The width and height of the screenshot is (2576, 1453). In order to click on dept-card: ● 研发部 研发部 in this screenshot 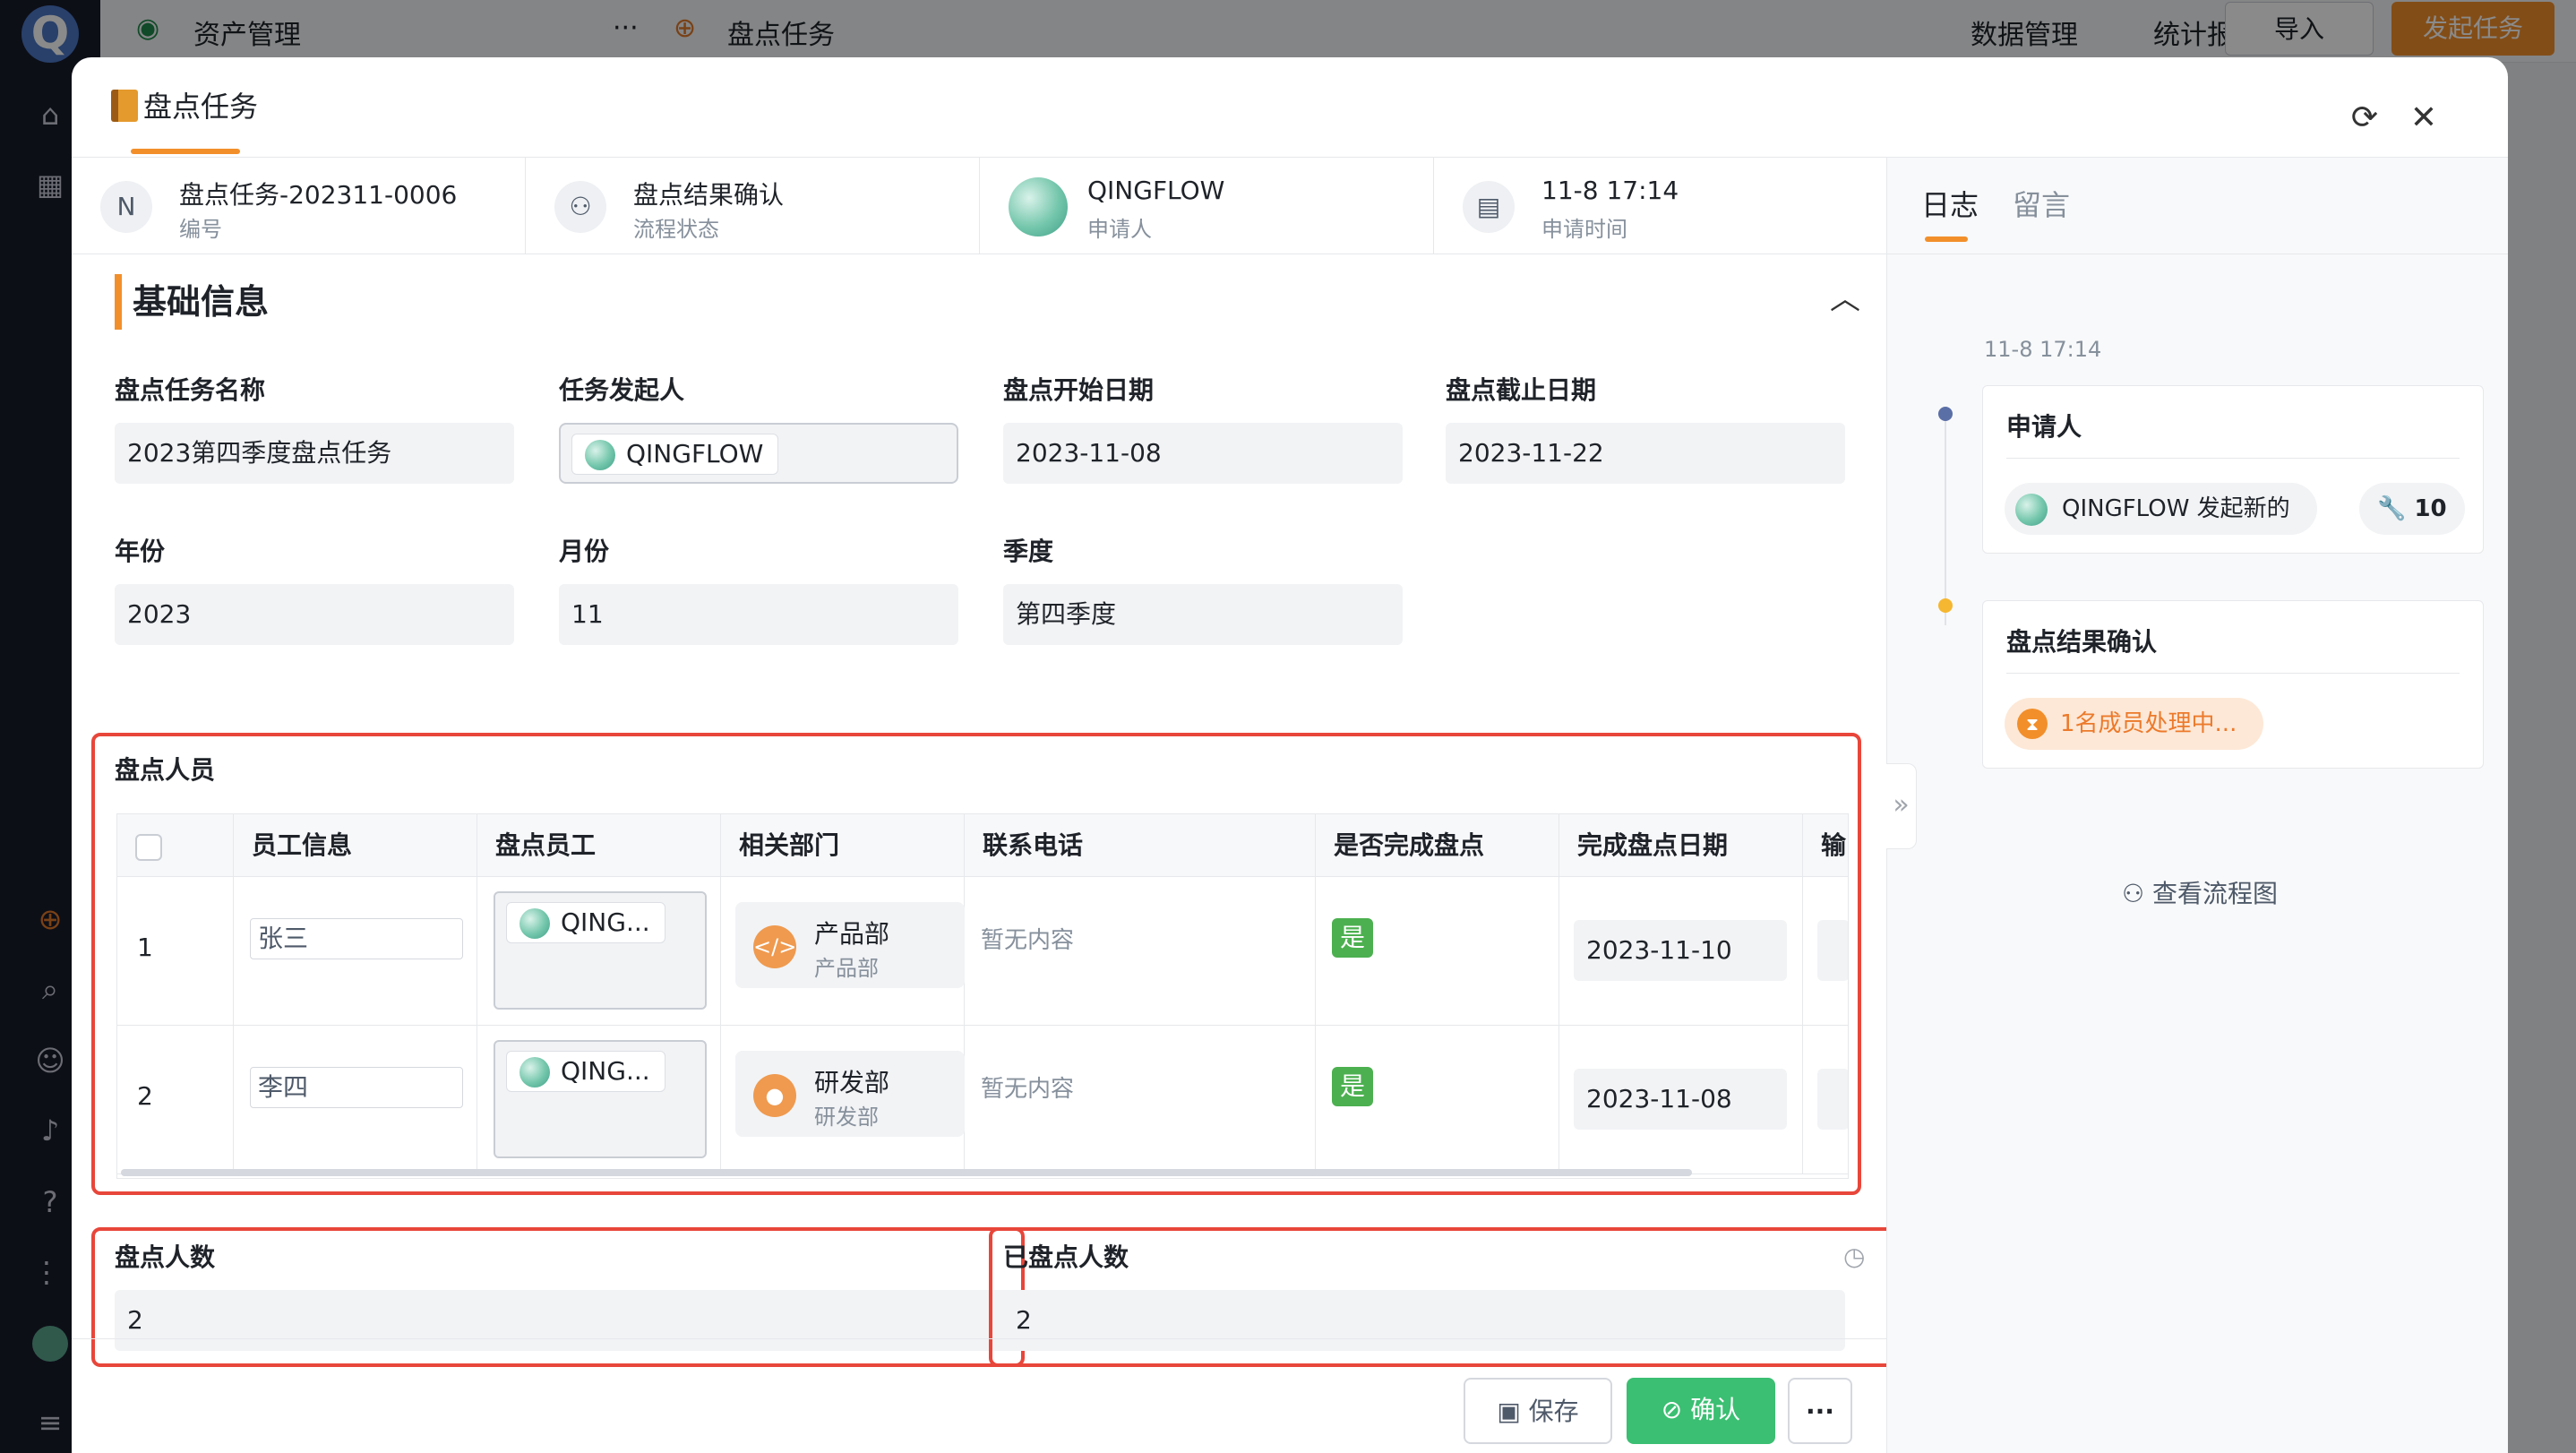, I will do `click(850, 1094)`.